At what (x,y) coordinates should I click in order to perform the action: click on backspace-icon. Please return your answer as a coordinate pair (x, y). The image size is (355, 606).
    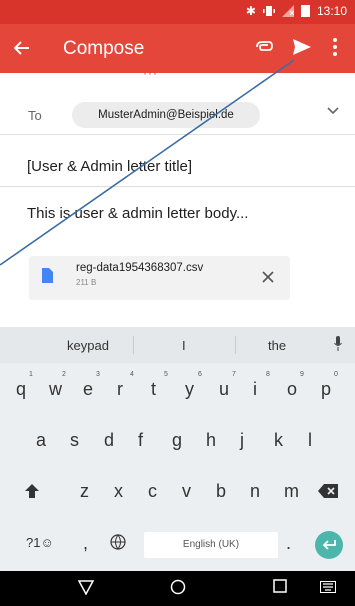
    Looking at the image, I should click on (328, 491).